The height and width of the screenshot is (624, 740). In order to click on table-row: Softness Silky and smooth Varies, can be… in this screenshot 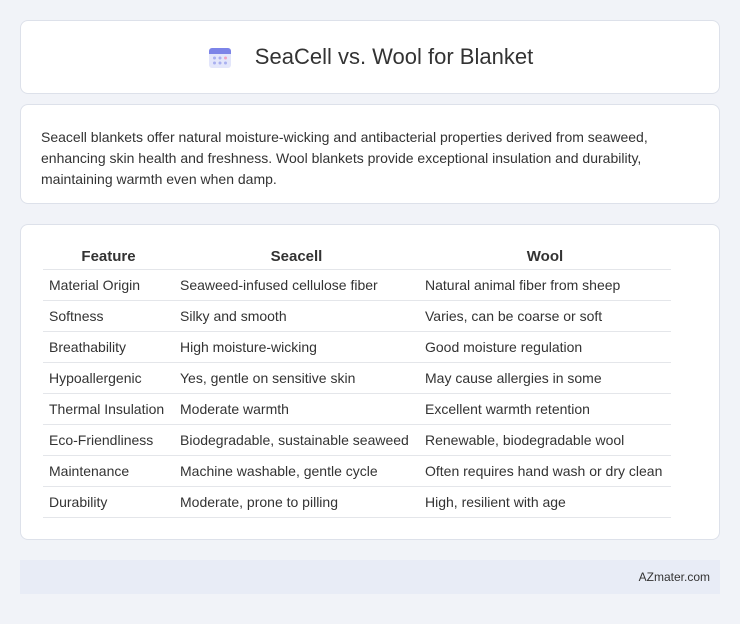, I will do `click(357, 315)`.